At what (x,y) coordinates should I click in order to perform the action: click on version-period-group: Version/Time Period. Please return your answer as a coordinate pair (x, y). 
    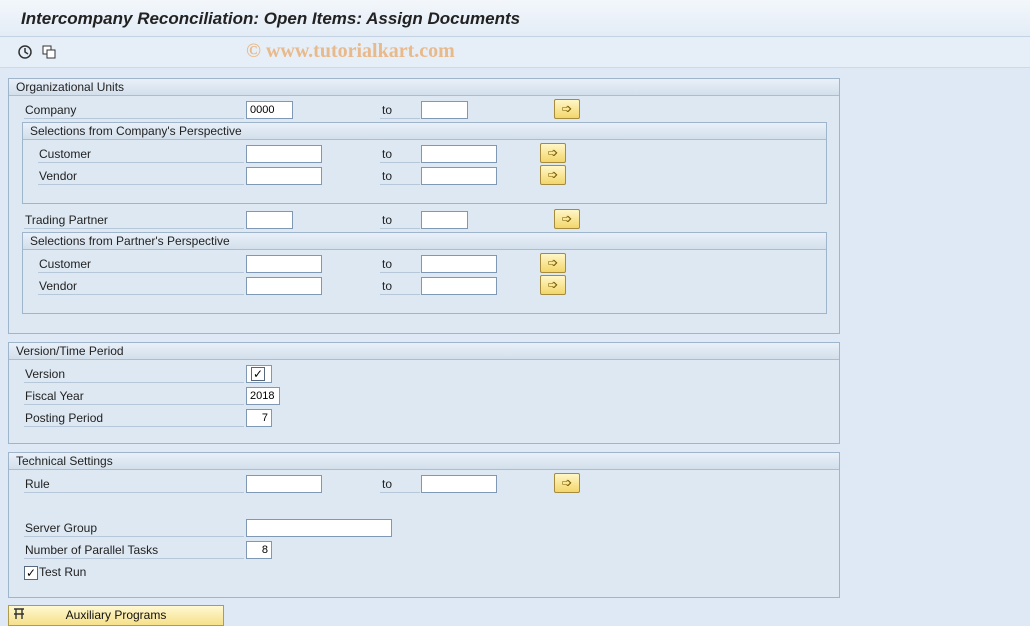
    Looking at the image, I should click on (424, 393).